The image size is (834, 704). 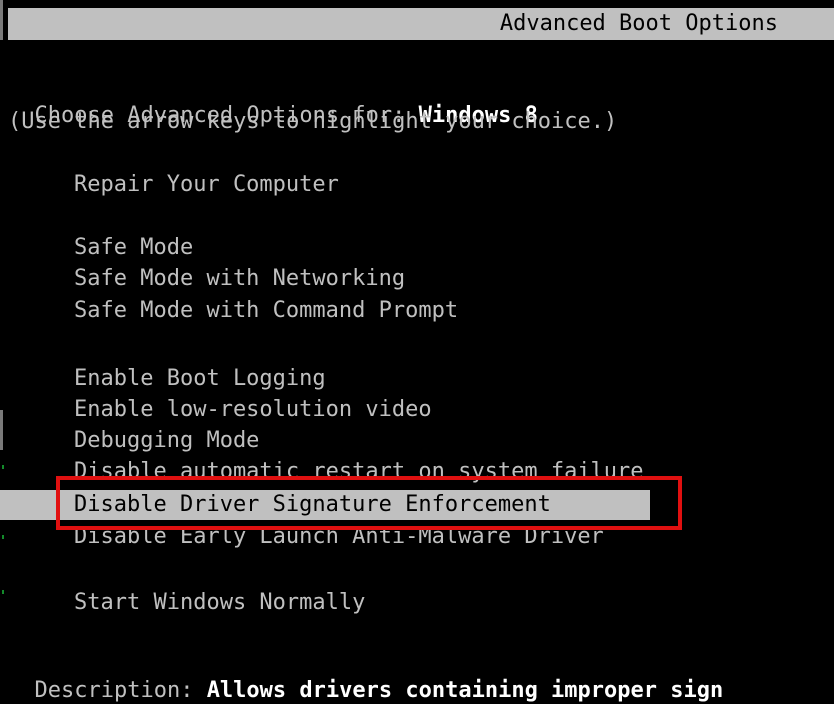 What do you see at coordinates (200, 379) in the screenshot?
I see `menu-item-boot-logging: Enable Boot Logging` at bounding box center [200, 379].